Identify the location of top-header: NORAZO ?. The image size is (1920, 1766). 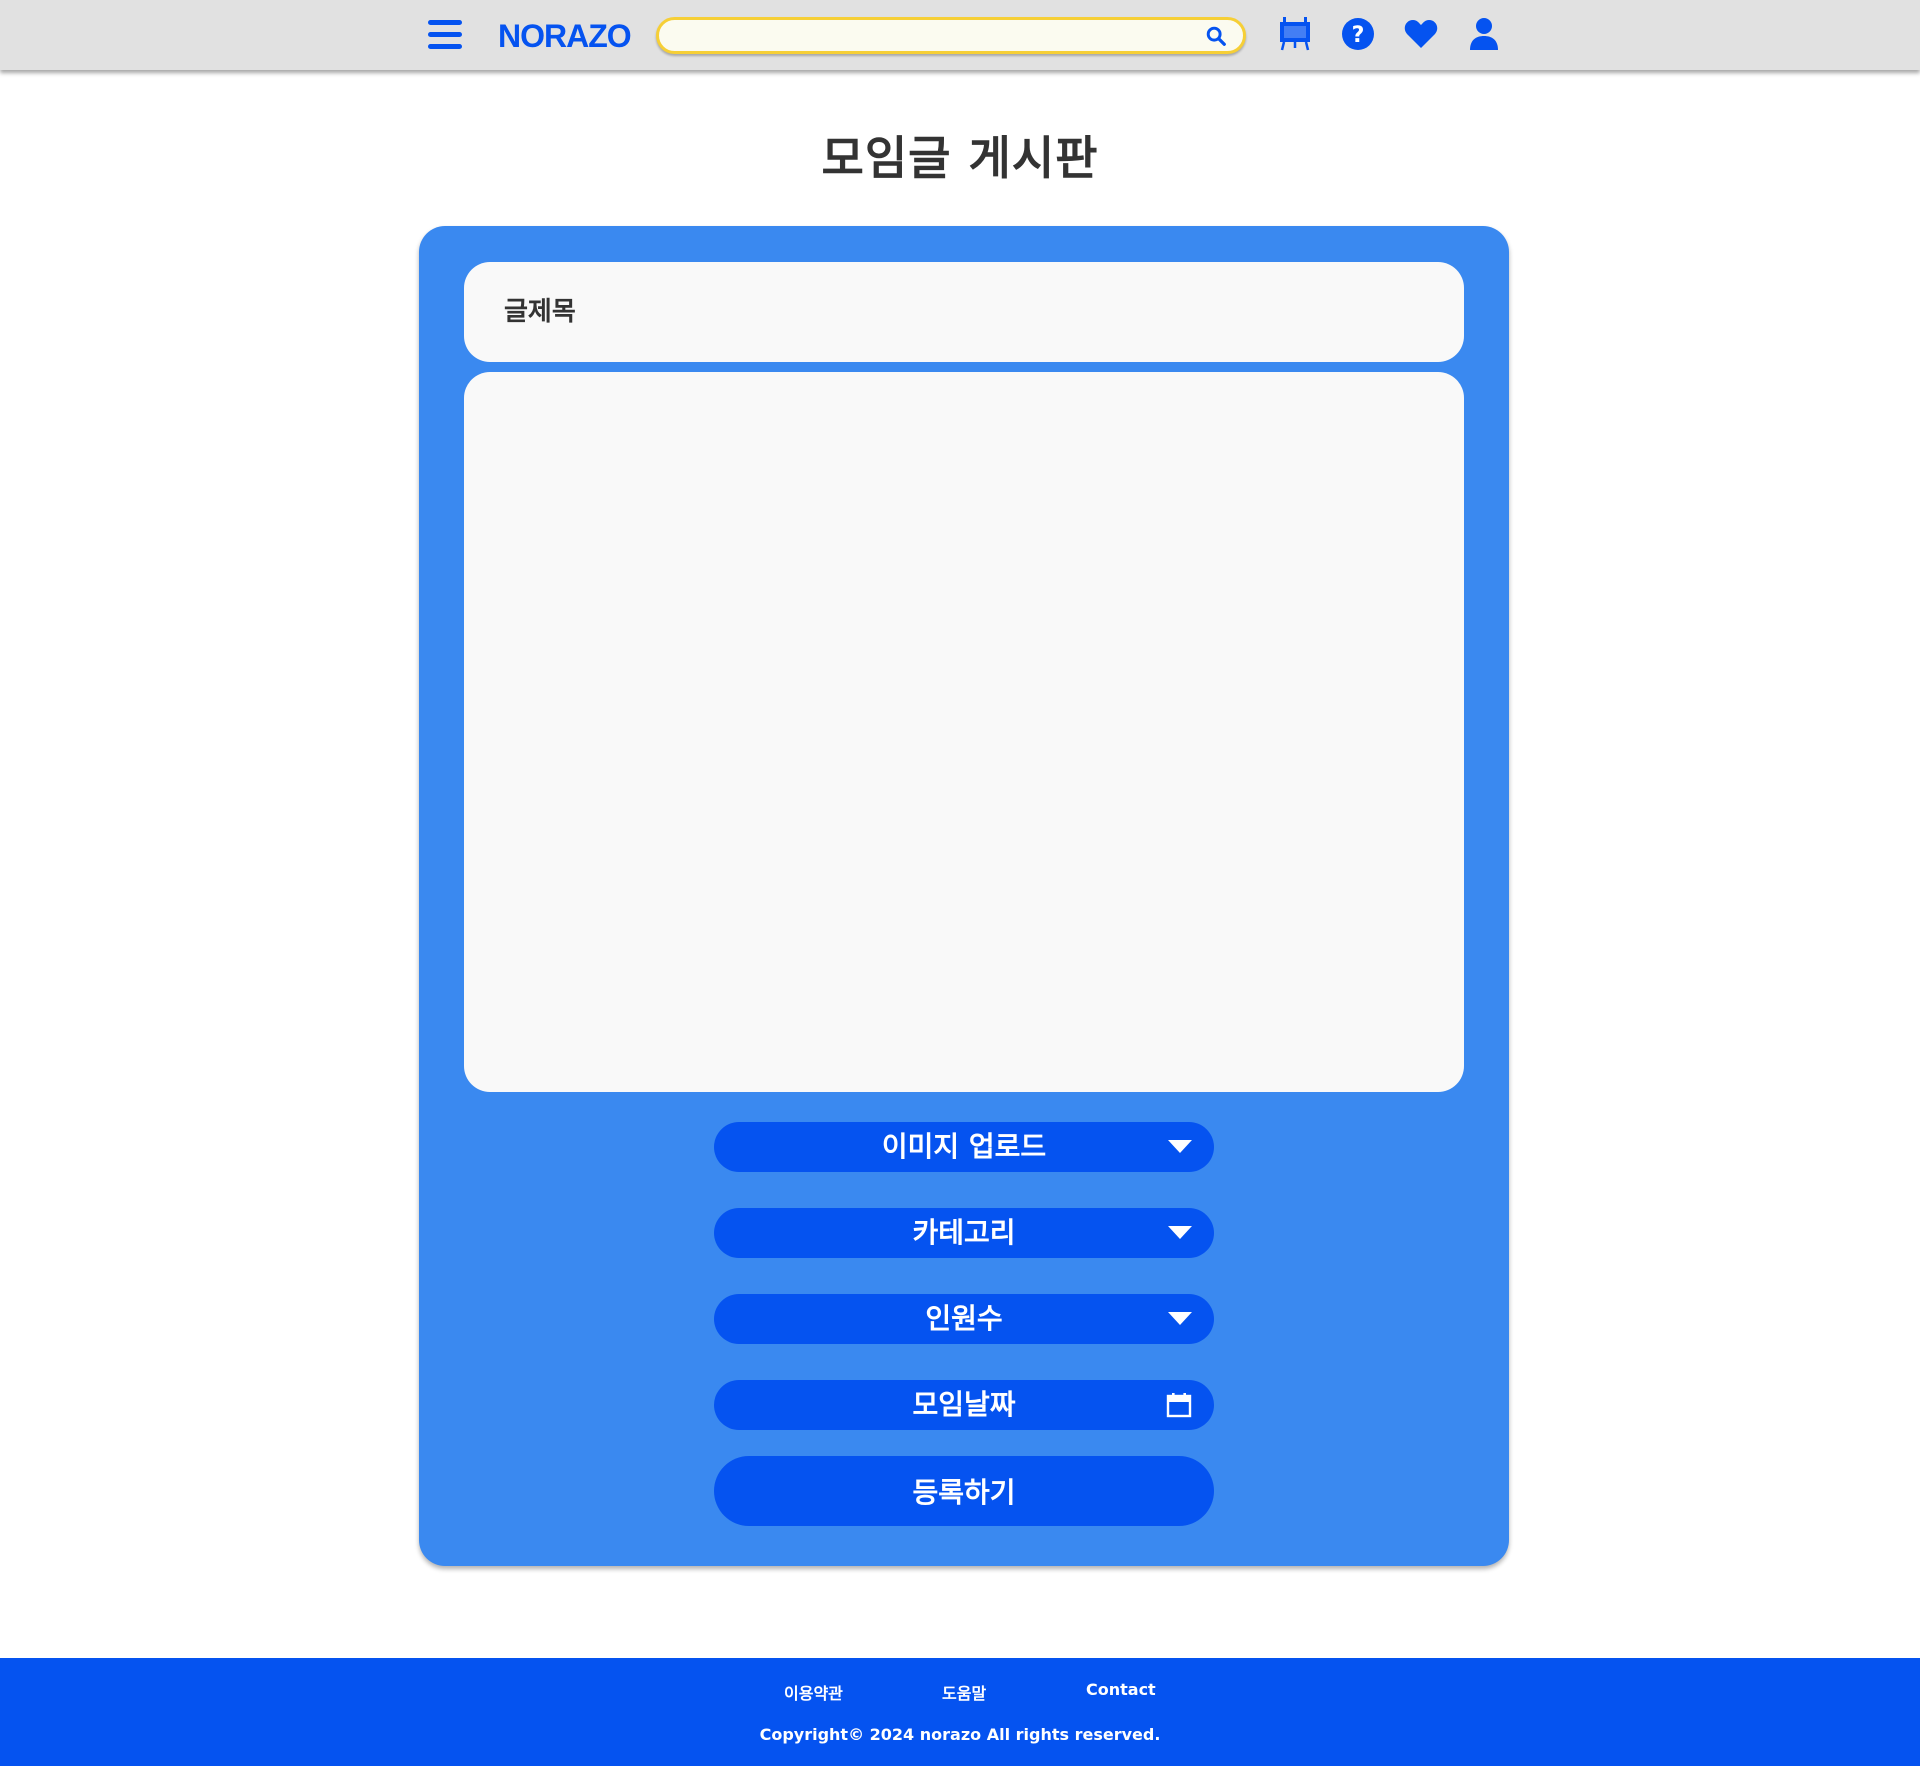
(960, 35).